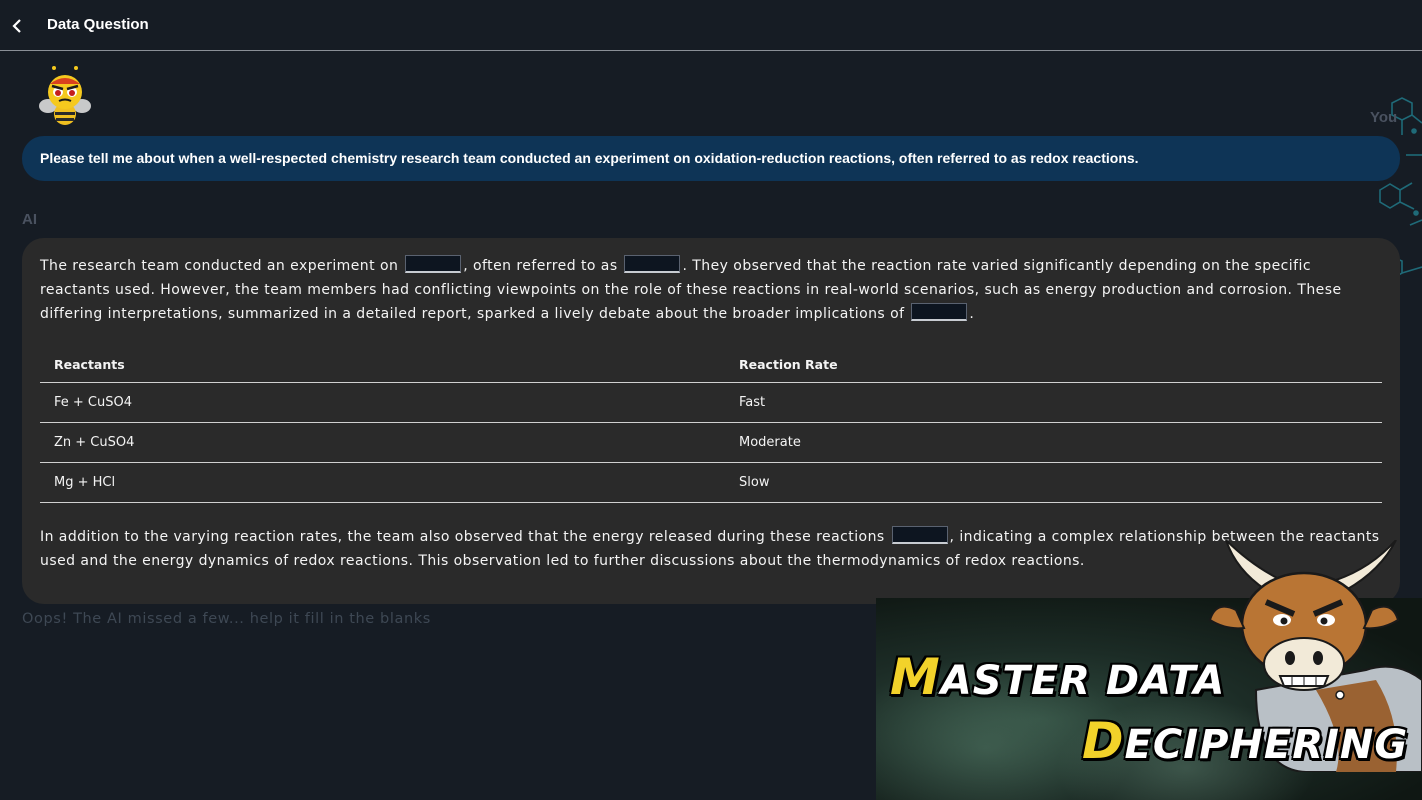 This screenshot has height=800, width=1422. I want to click on page-title: Data Question, so click(98, 24).